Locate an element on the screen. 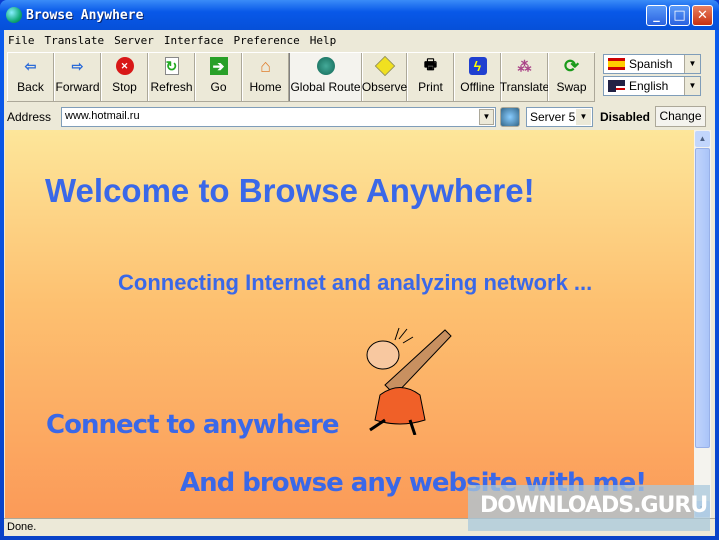  offline-label: Offline is located at coordinates (477, 87).